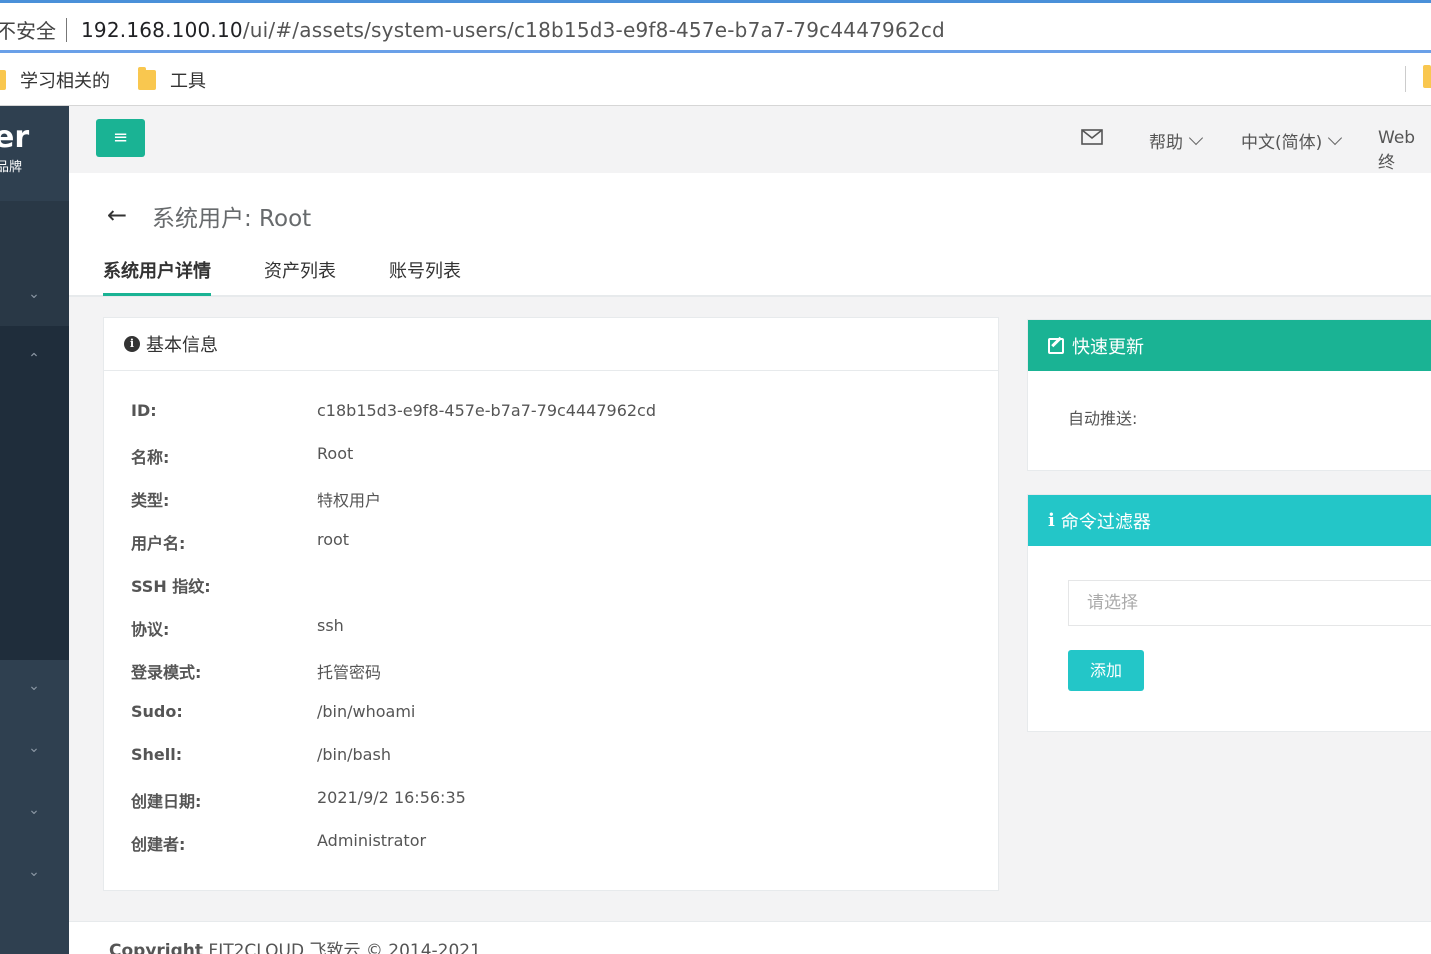 The height and width of the screenshot is (954, 1431). I want to click on address-separator, so click(66, 29).